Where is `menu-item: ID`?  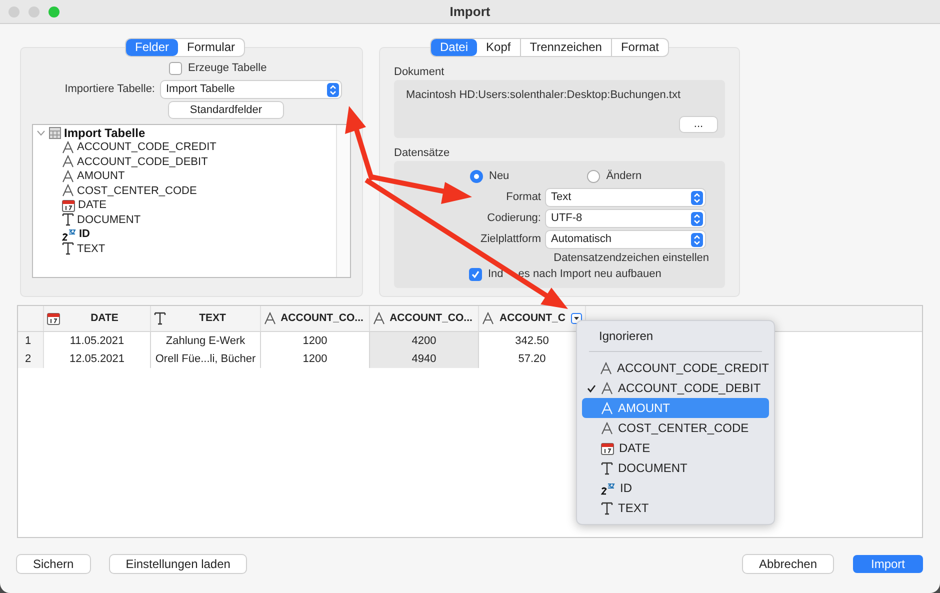 menu-item: ID is located at coordinates (675, 488).